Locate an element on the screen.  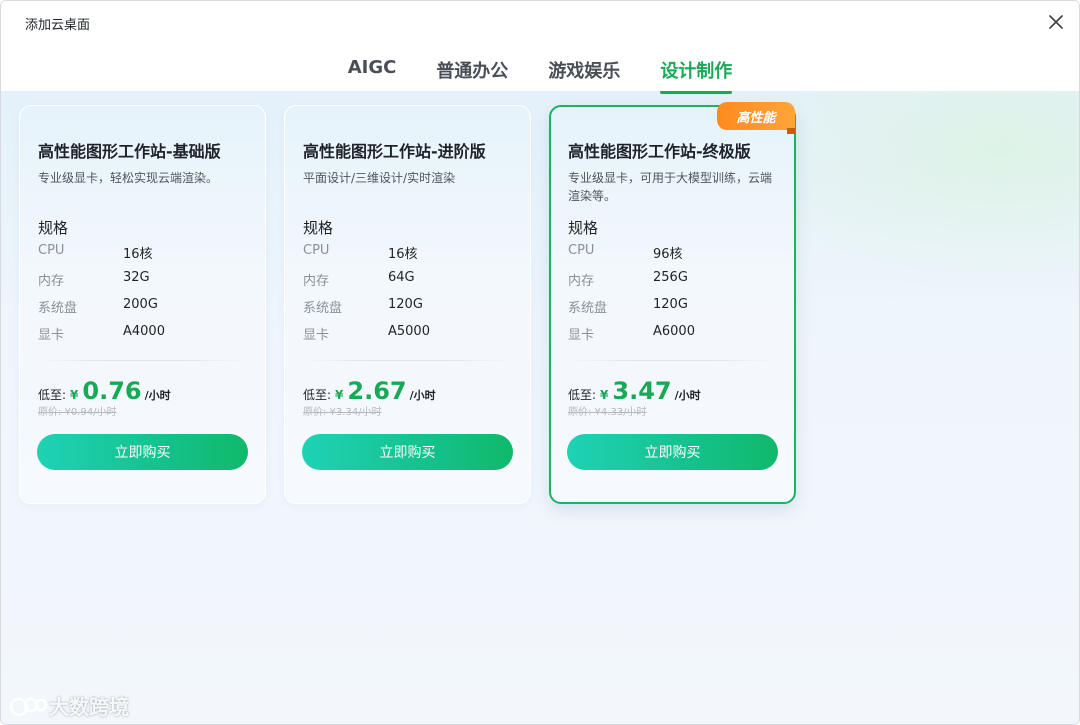
watermark-logo-icon is located at coordinates (28, 706).